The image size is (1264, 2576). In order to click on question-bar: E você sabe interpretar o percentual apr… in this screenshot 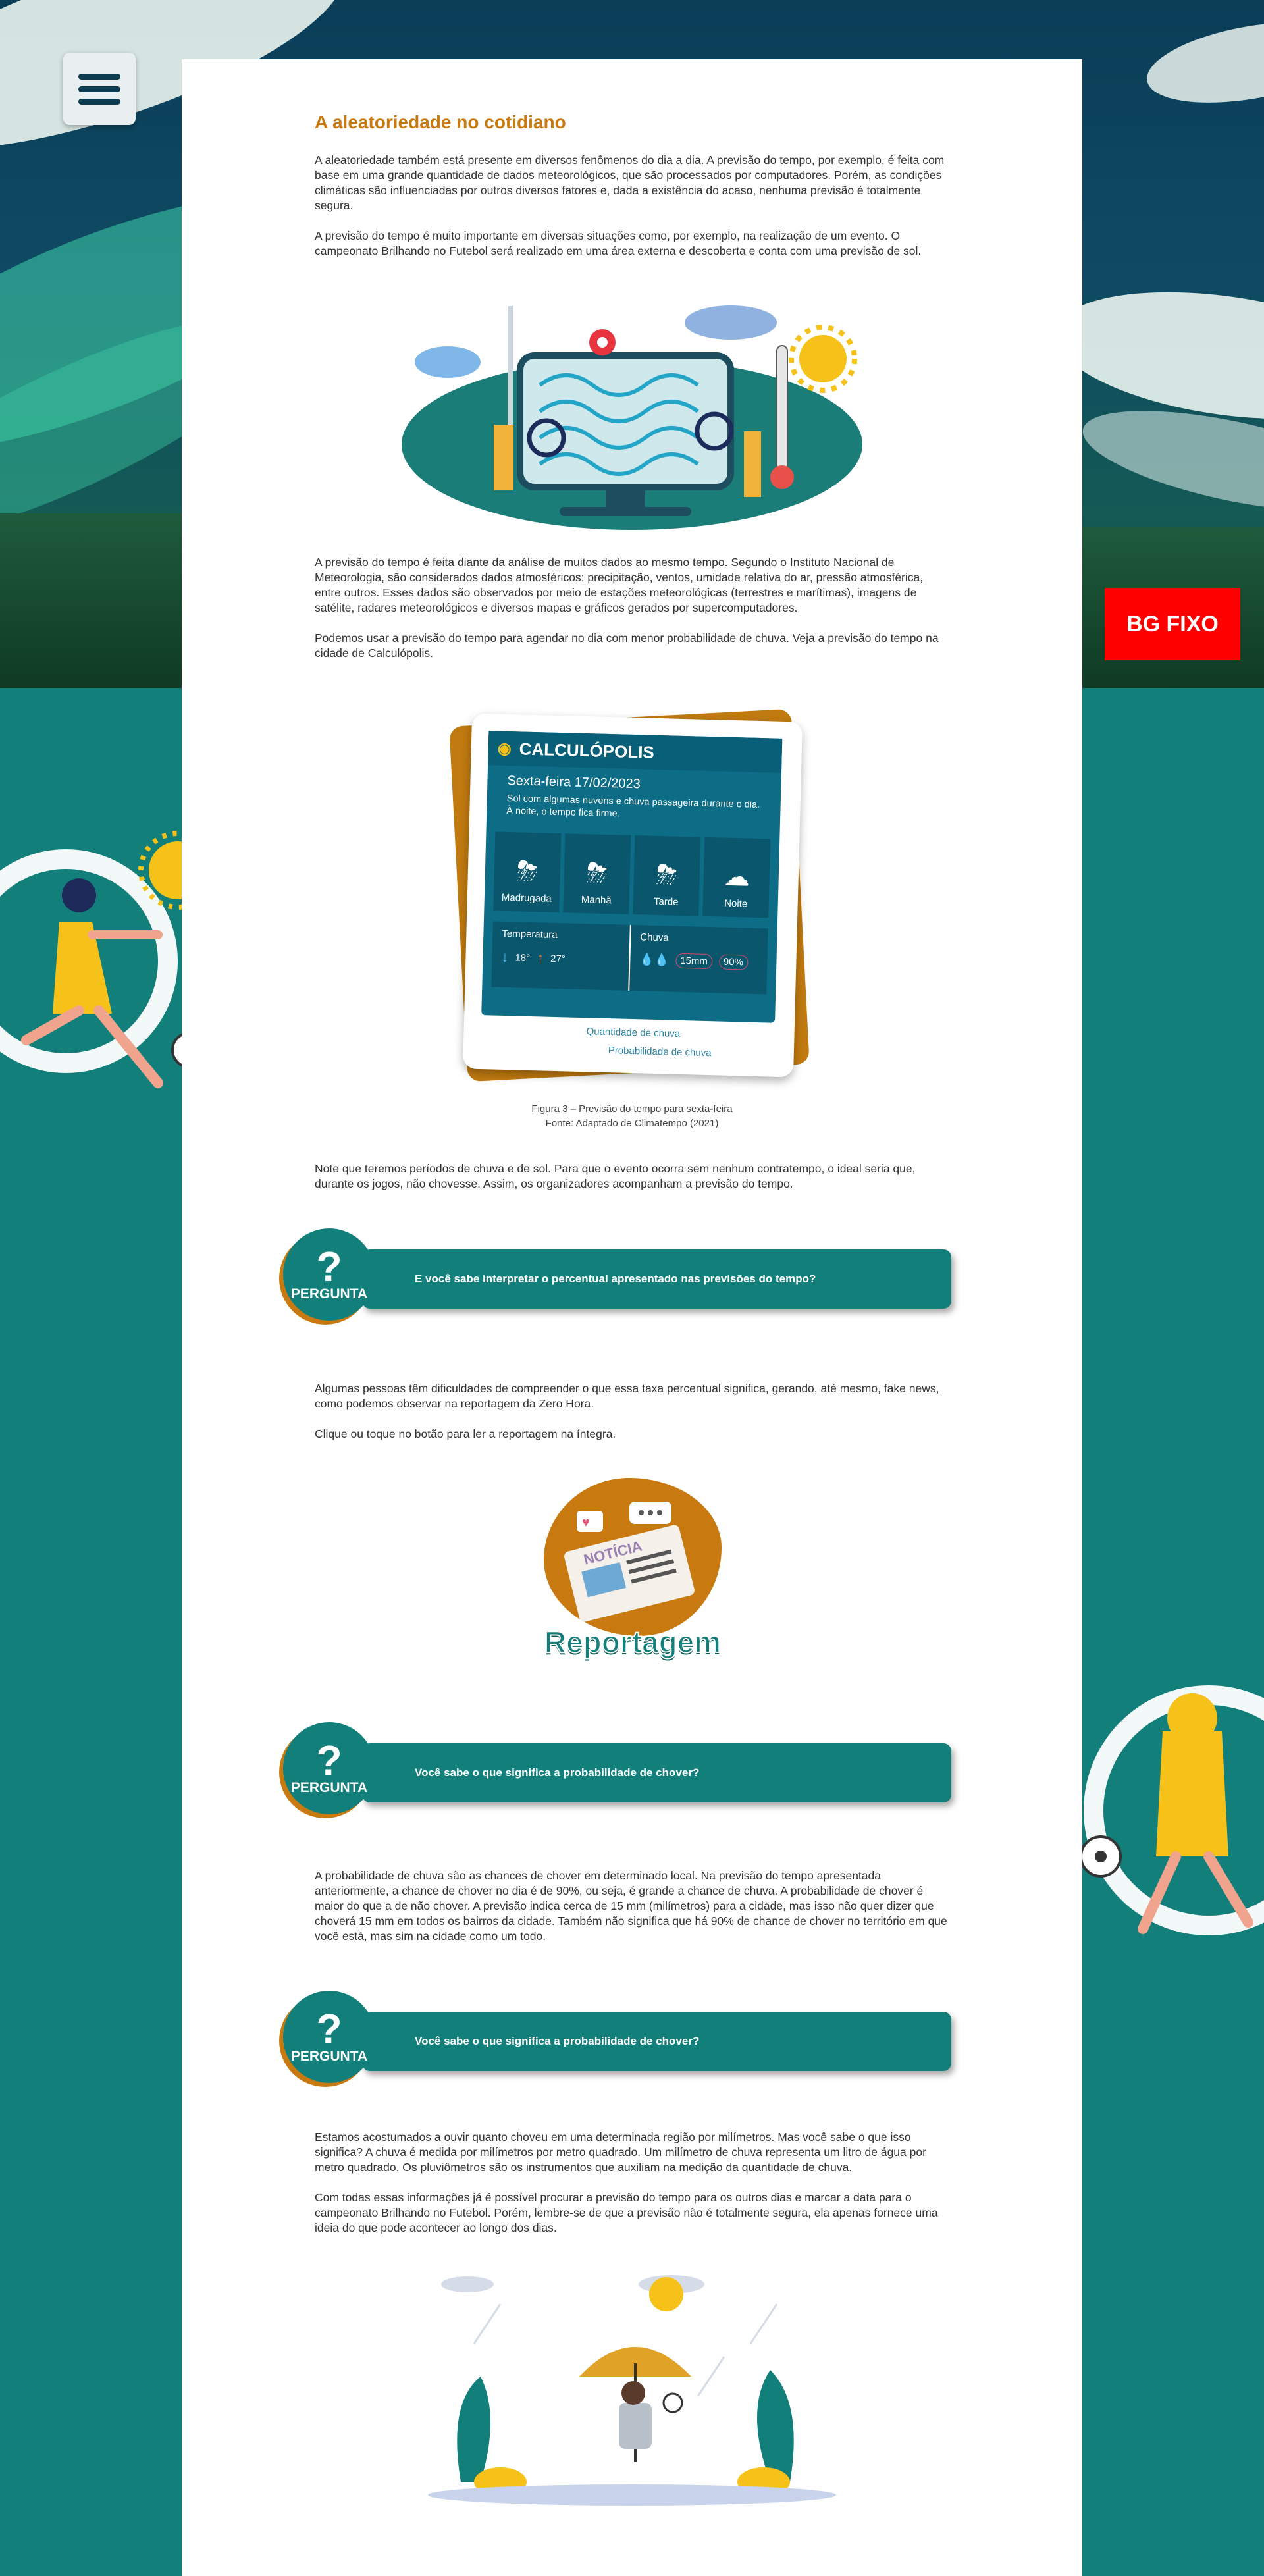, I will do `click(656, 1279)`.